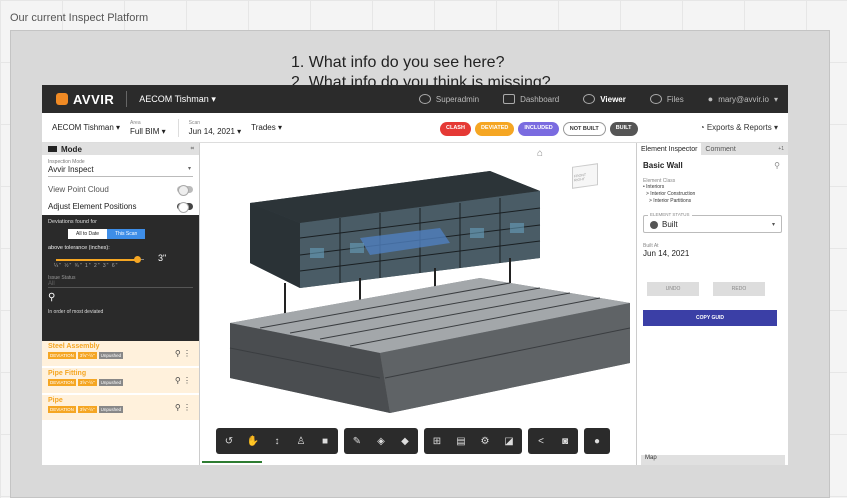  I want to click on nav-files: Files, so click(666, 99).